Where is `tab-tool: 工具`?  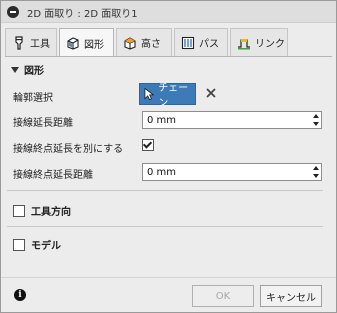 tab-tool: 工具 is located at coordinates (31, 42).